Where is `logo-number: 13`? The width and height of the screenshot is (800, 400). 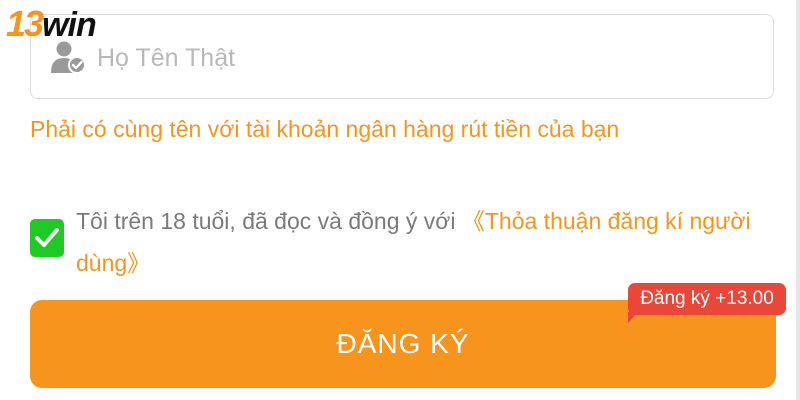
logo-number: 13 is located at coordinates (25, 23).